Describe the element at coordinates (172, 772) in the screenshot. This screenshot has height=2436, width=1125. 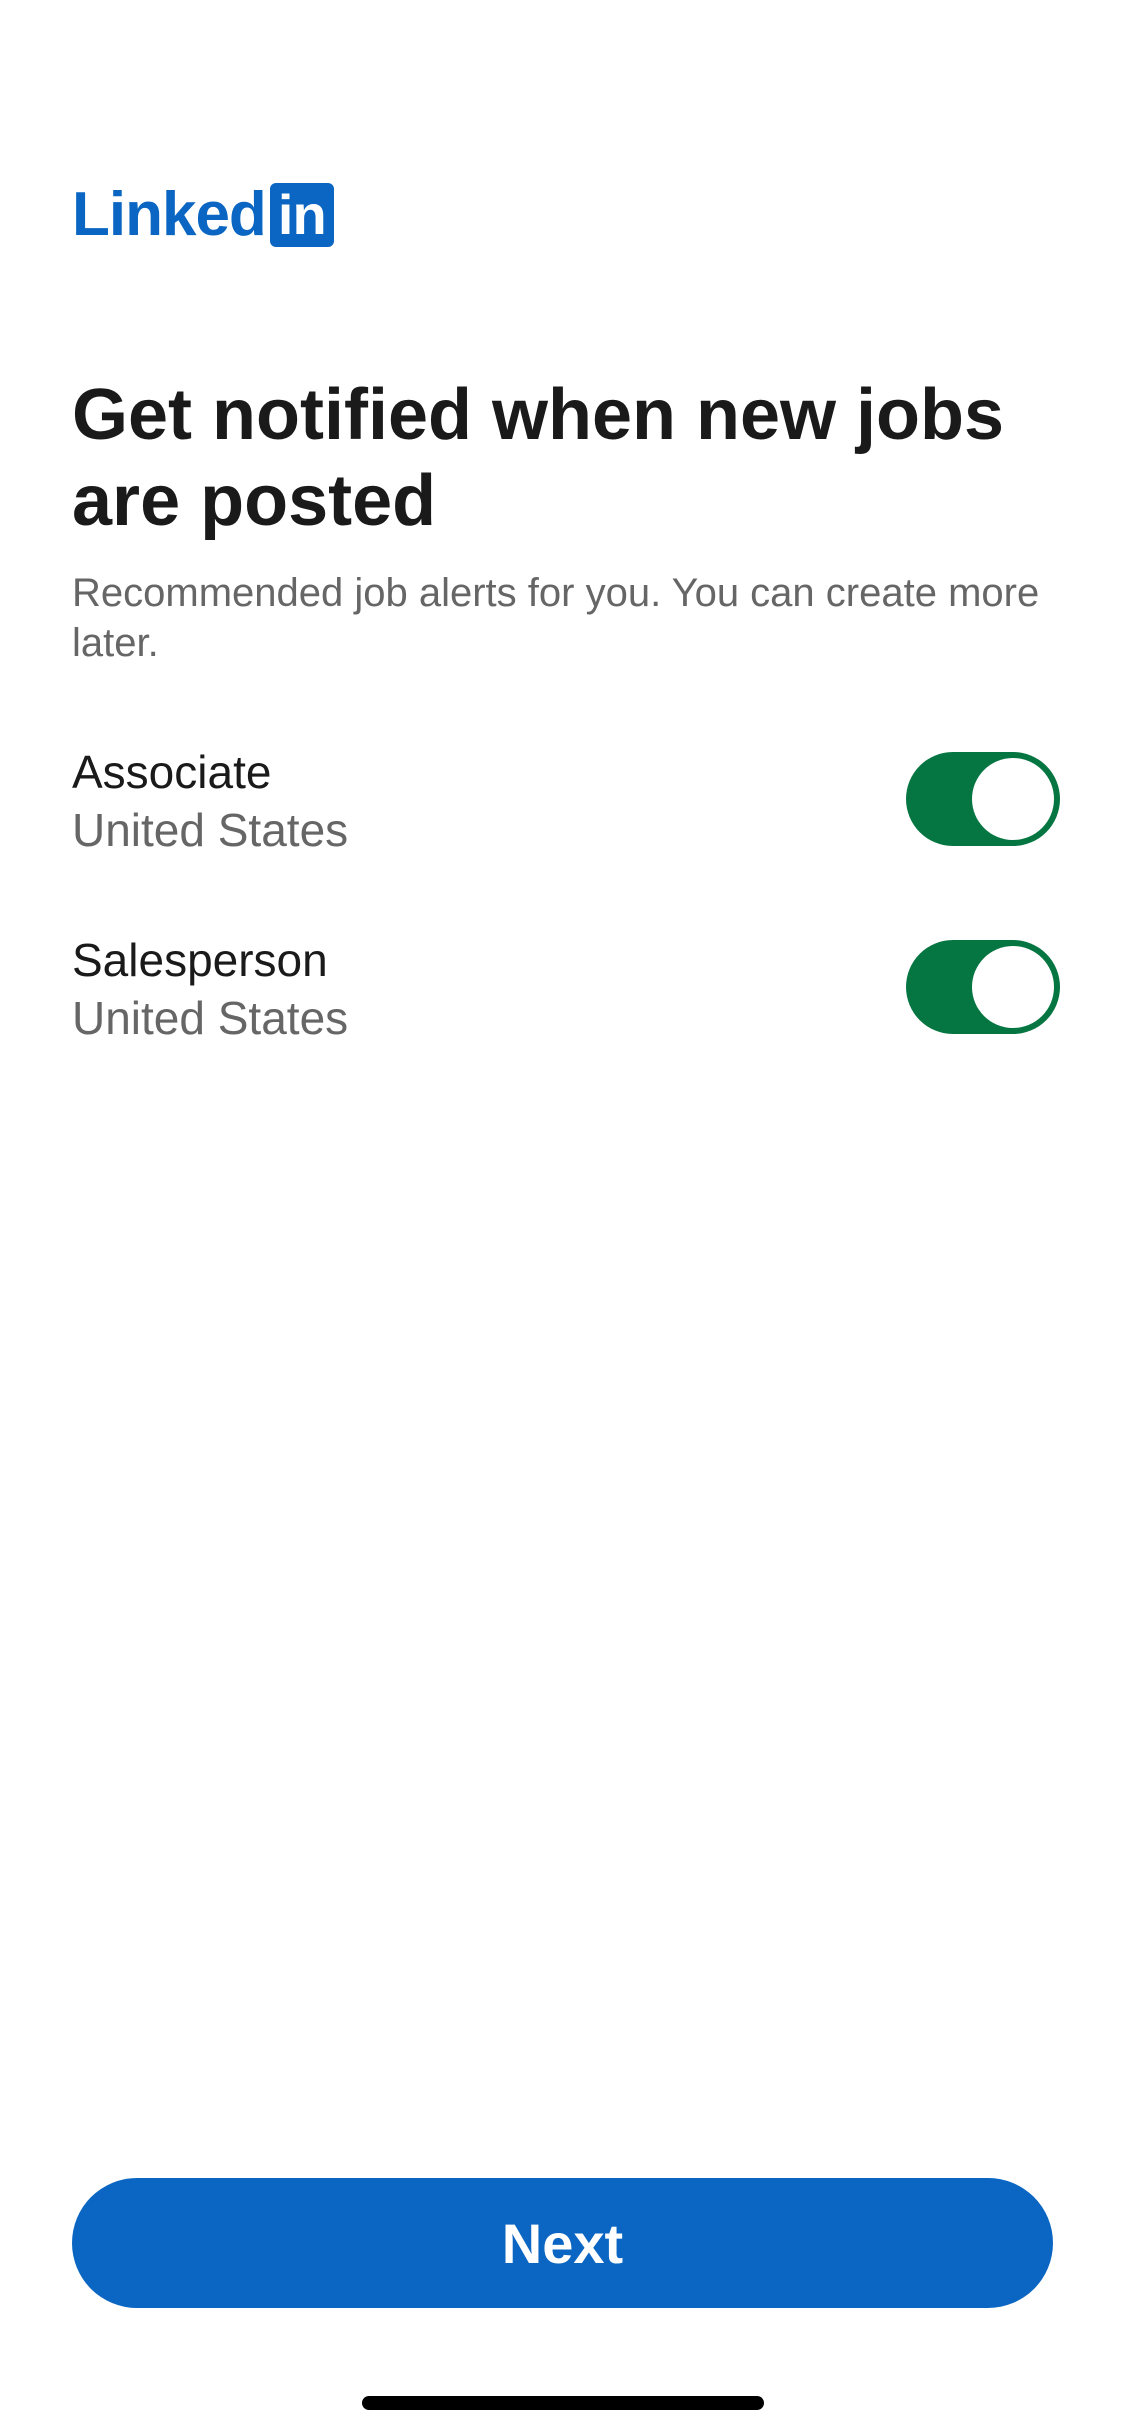
I see `job-alert-title: Associate` at that location.